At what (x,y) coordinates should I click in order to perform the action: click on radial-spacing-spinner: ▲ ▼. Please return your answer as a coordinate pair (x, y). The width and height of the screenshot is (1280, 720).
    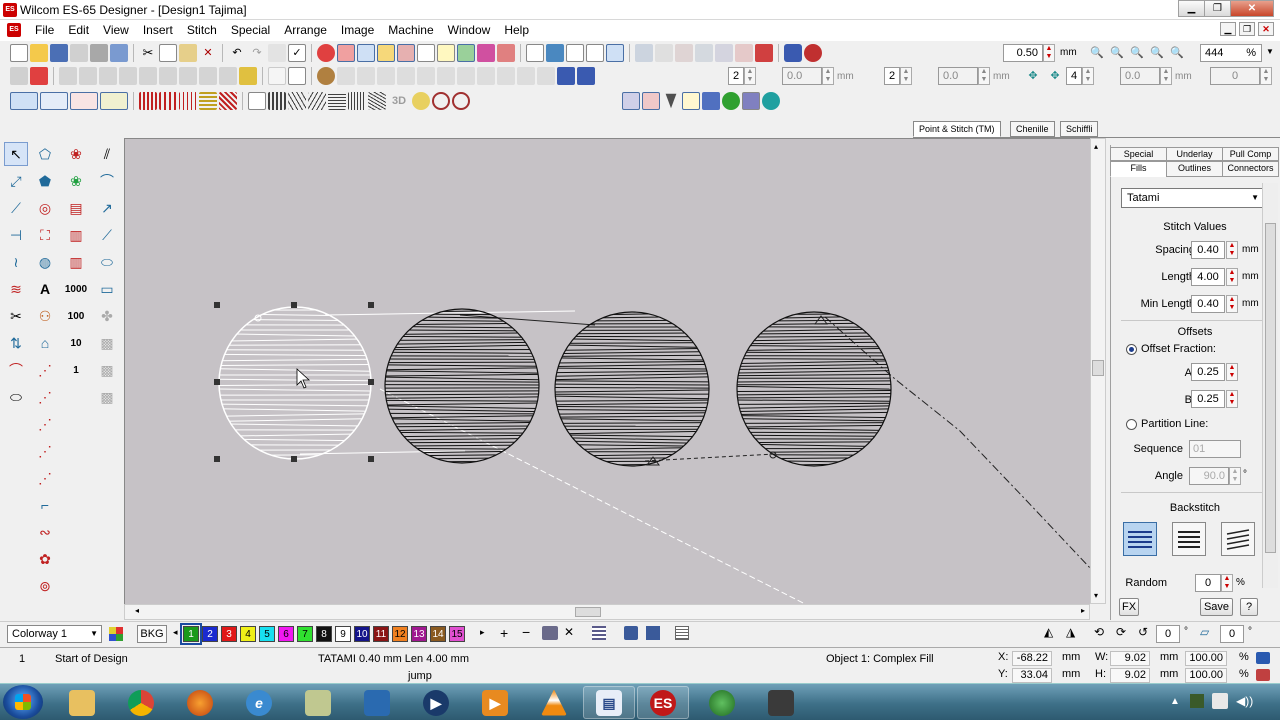
    Looking at the image, I should click on (1166, 76).